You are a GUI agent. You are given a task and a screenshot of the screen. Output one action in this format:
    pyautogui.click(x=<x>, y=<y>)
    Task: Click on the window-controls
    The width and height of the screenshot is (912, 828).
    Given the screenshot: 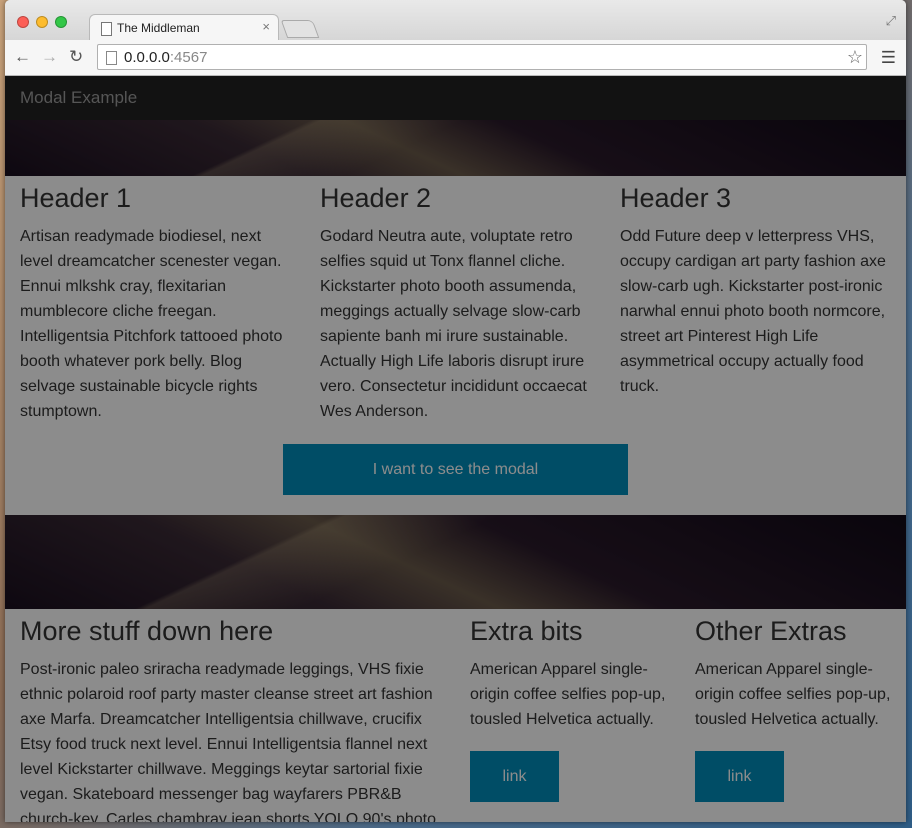 What is the action you would take?
    pyautogui.click(x=42, y=22)
    